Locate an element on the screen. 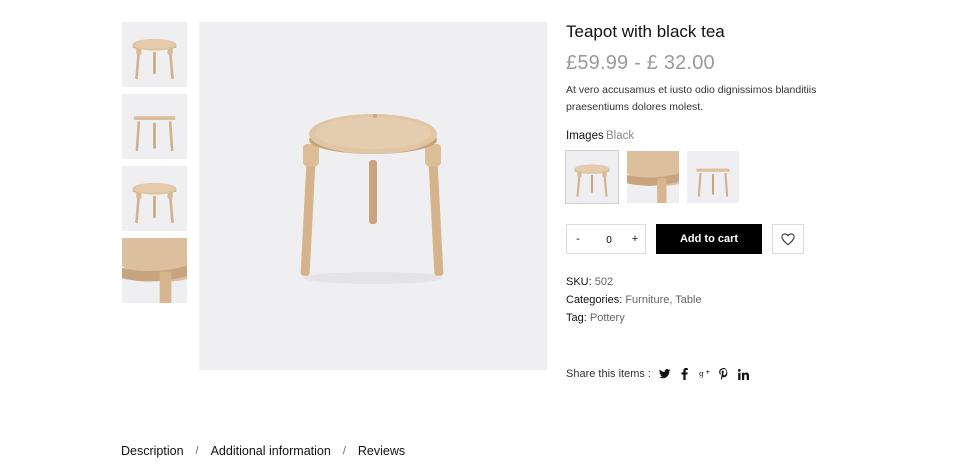 The width and height of the screenshot is (980, 471). stool-side-icon is located at coordinates (154, 126).